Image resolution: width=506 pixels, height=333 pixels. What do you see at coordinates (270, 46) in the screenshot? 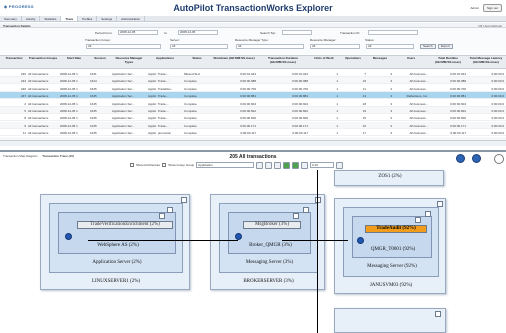
I see `rm-type-select: All` at bounding box center [270, 46].